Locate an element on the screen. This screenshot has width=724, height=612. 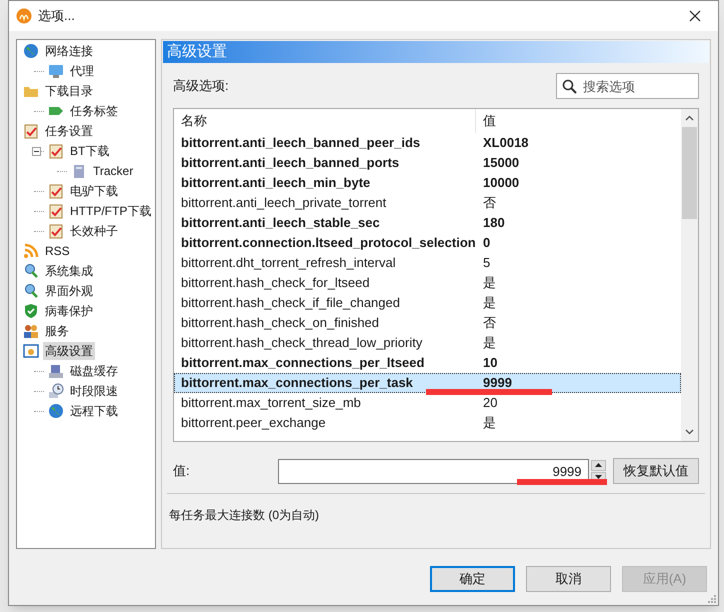
tree-item: 任务标签 is located at coordinates (94, 111).